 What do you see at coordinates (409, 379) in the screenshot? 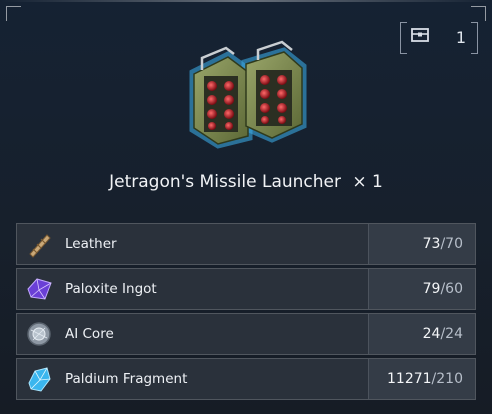
I see `requirement-have: 11271` at bounding box center [409, 379].